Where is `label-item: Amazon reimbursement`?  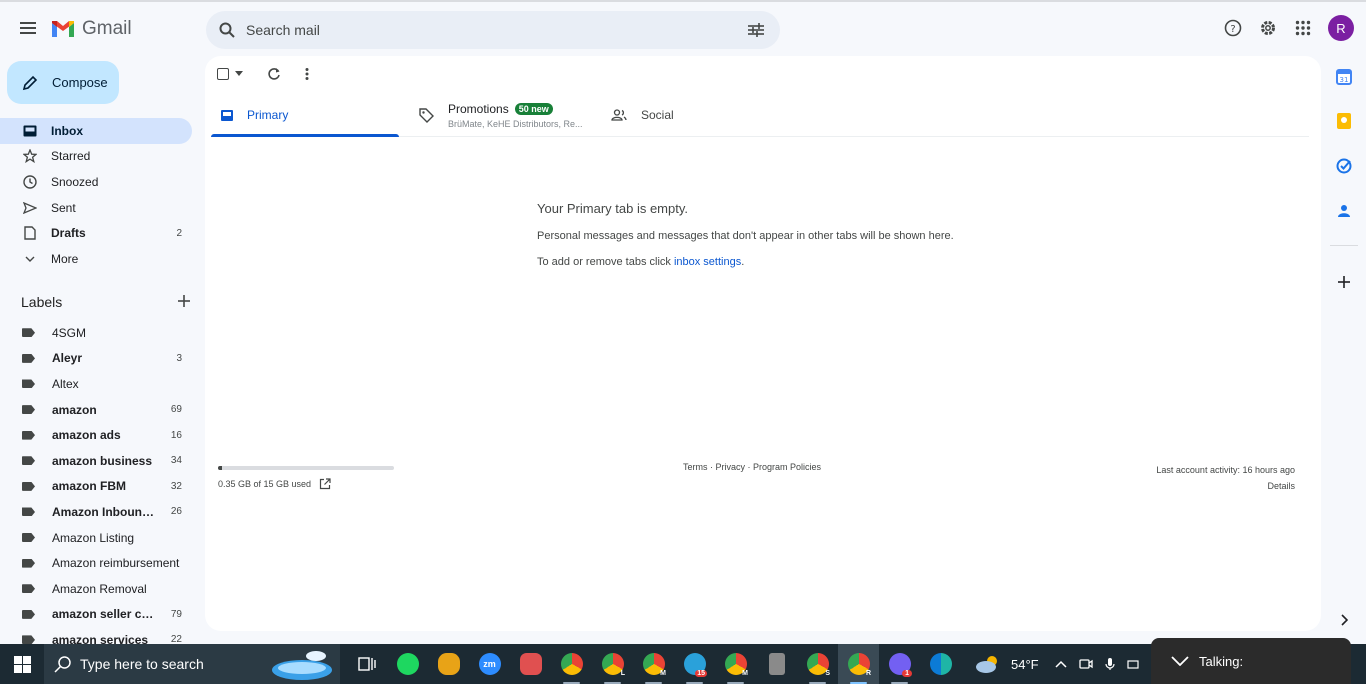 label-item: Amazon reimbursement is located at coordinates (96, 563).